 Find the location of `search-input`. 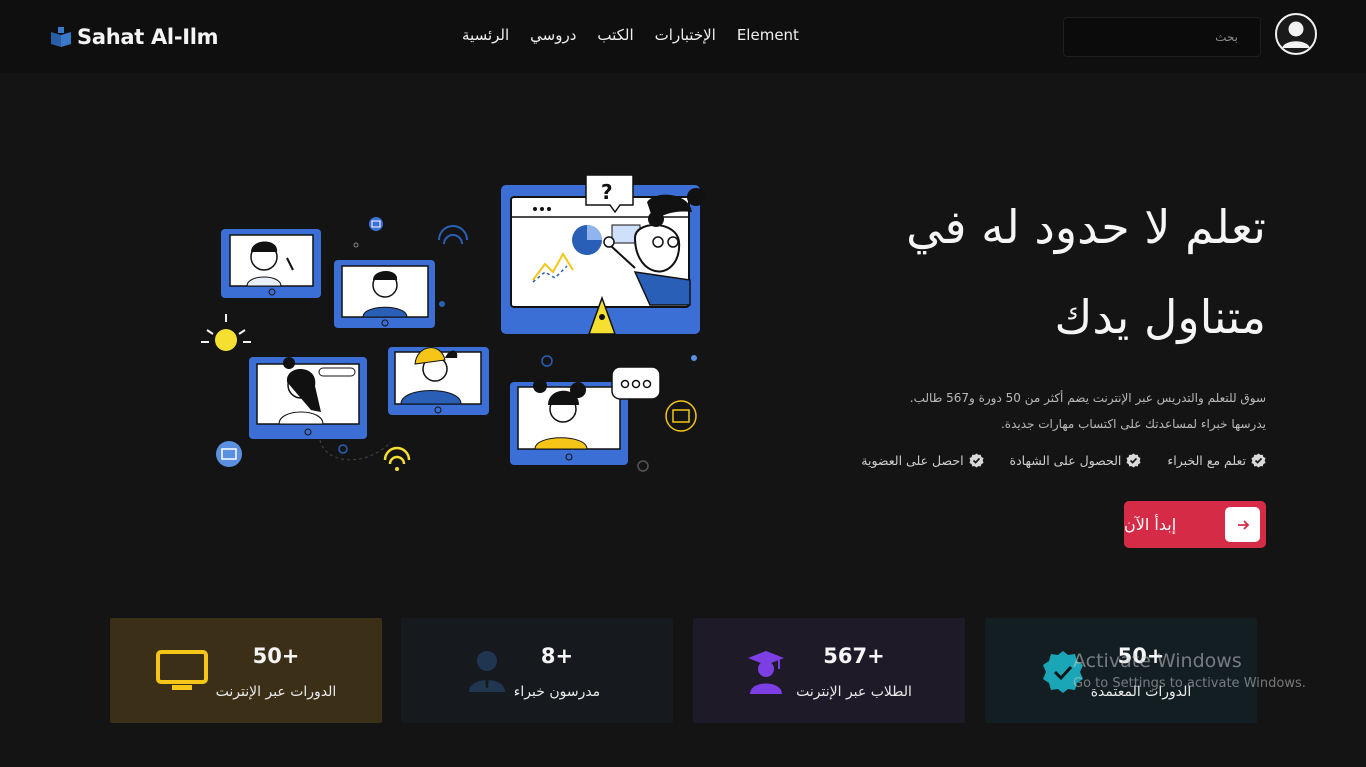

search-input is located at coordinates (1162, 37).